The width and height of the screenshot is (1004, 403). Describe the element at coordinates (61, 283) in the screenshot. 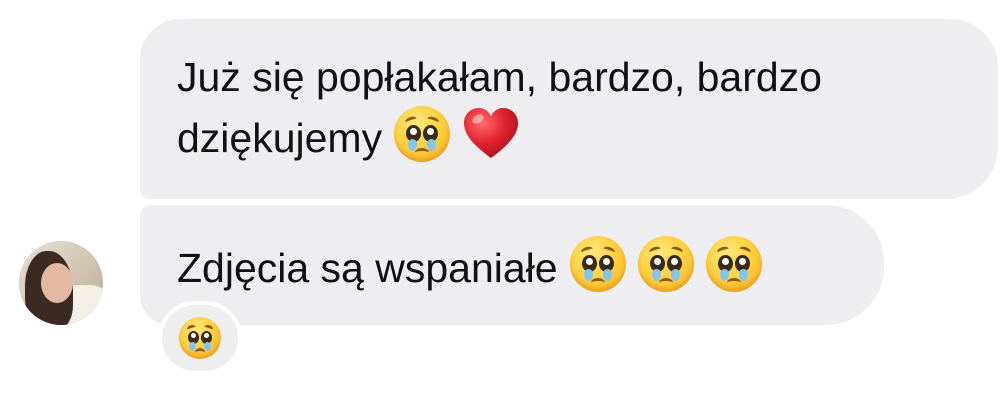

I see `avatar` at that location.